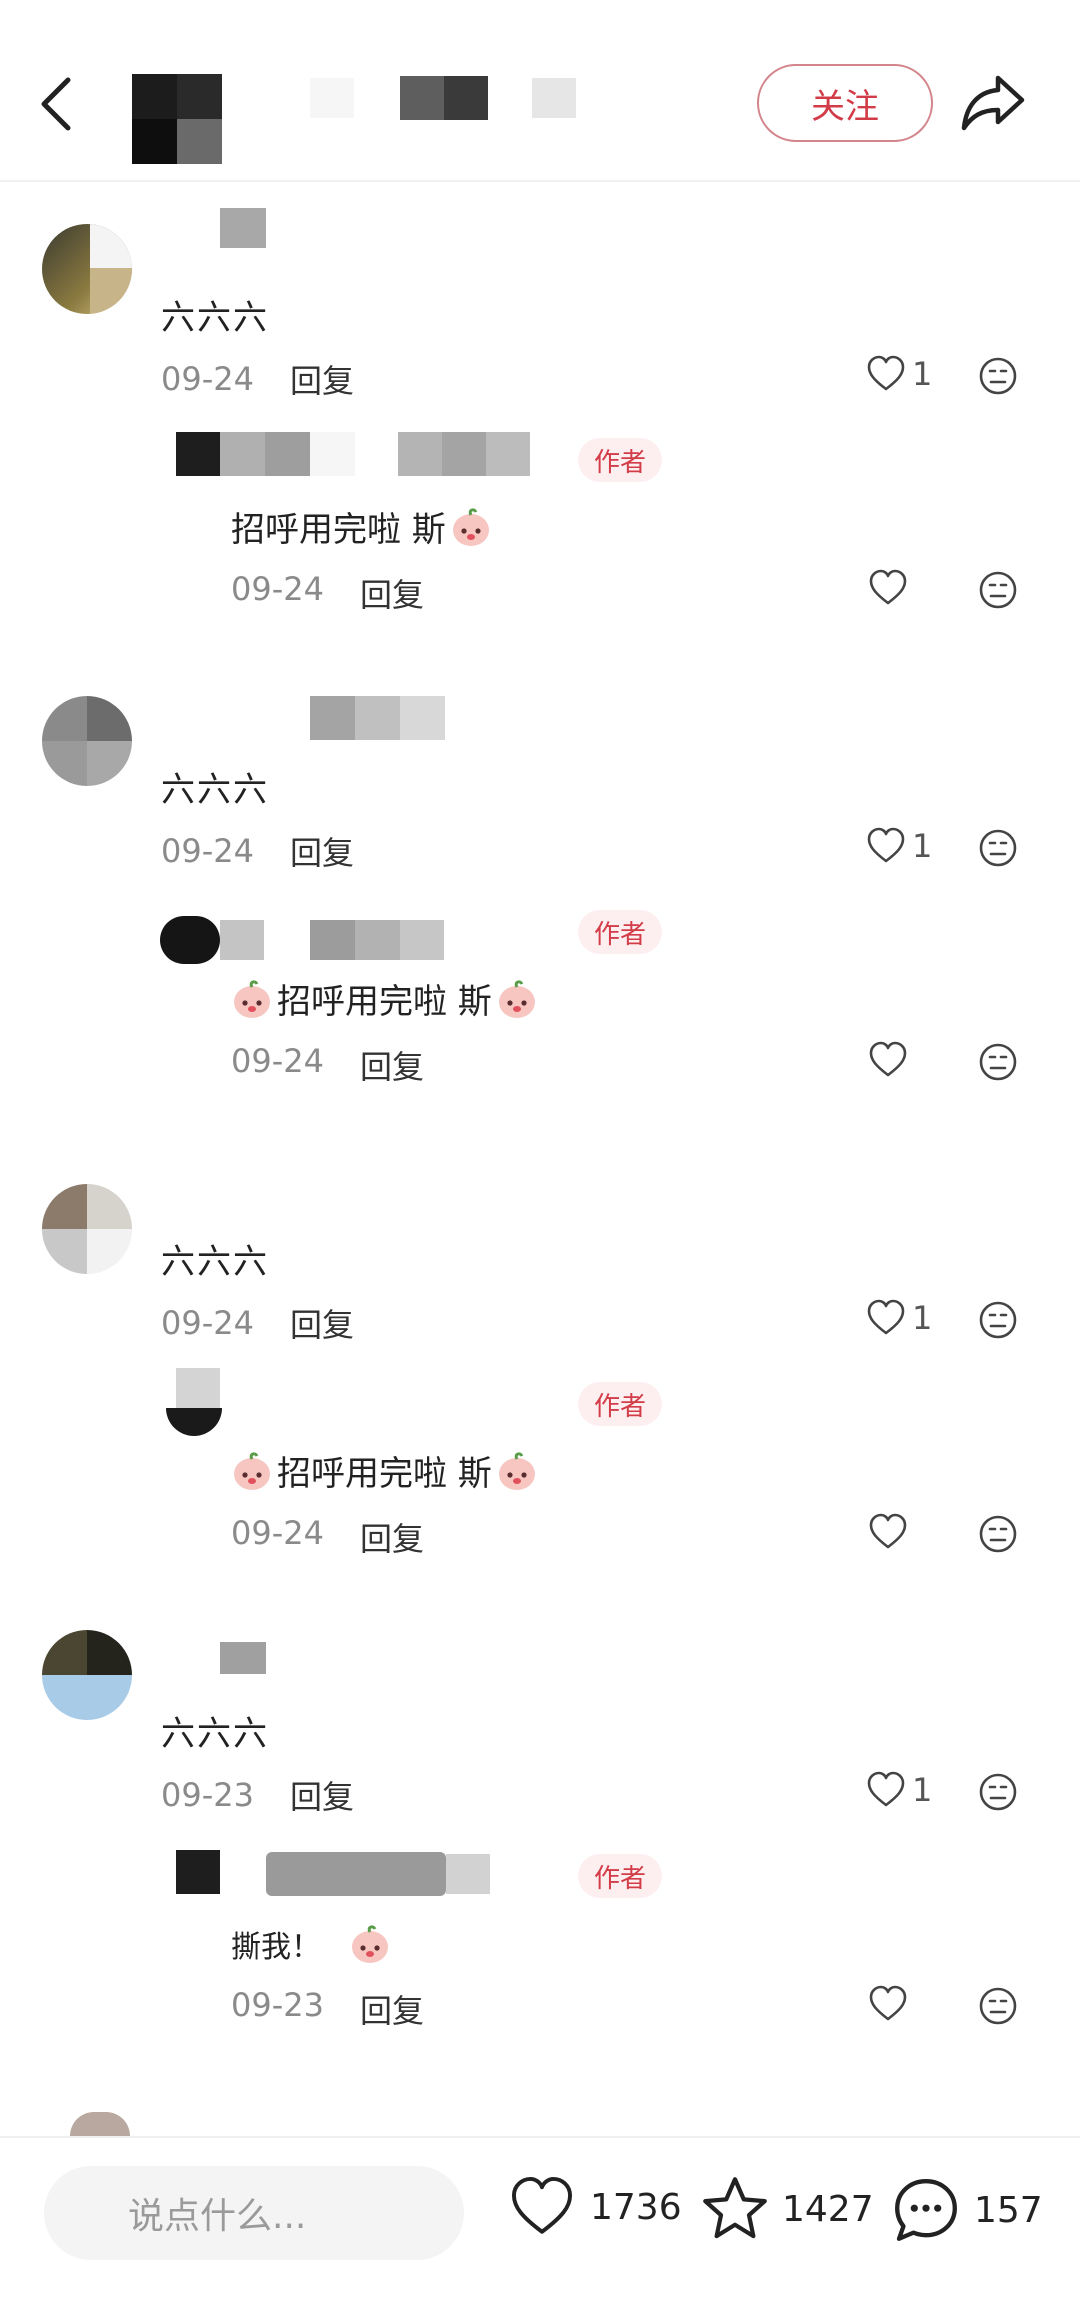 This screenshot has height=2298, width=1080. Describe the element at coordinates (845, 103) in the screenshot. I see `follow-button: 关注` at that location.